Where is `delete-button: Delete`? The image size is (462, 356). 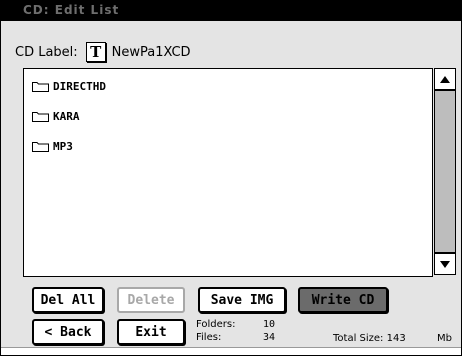
delete-button: Delete is located at coordinates (151, 300).